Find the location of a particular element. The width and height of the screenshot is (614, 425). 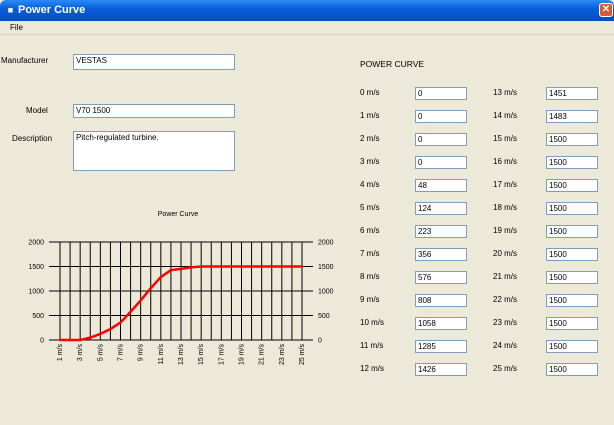

right-label: 25 m/s is located at coordinates (505, 368).